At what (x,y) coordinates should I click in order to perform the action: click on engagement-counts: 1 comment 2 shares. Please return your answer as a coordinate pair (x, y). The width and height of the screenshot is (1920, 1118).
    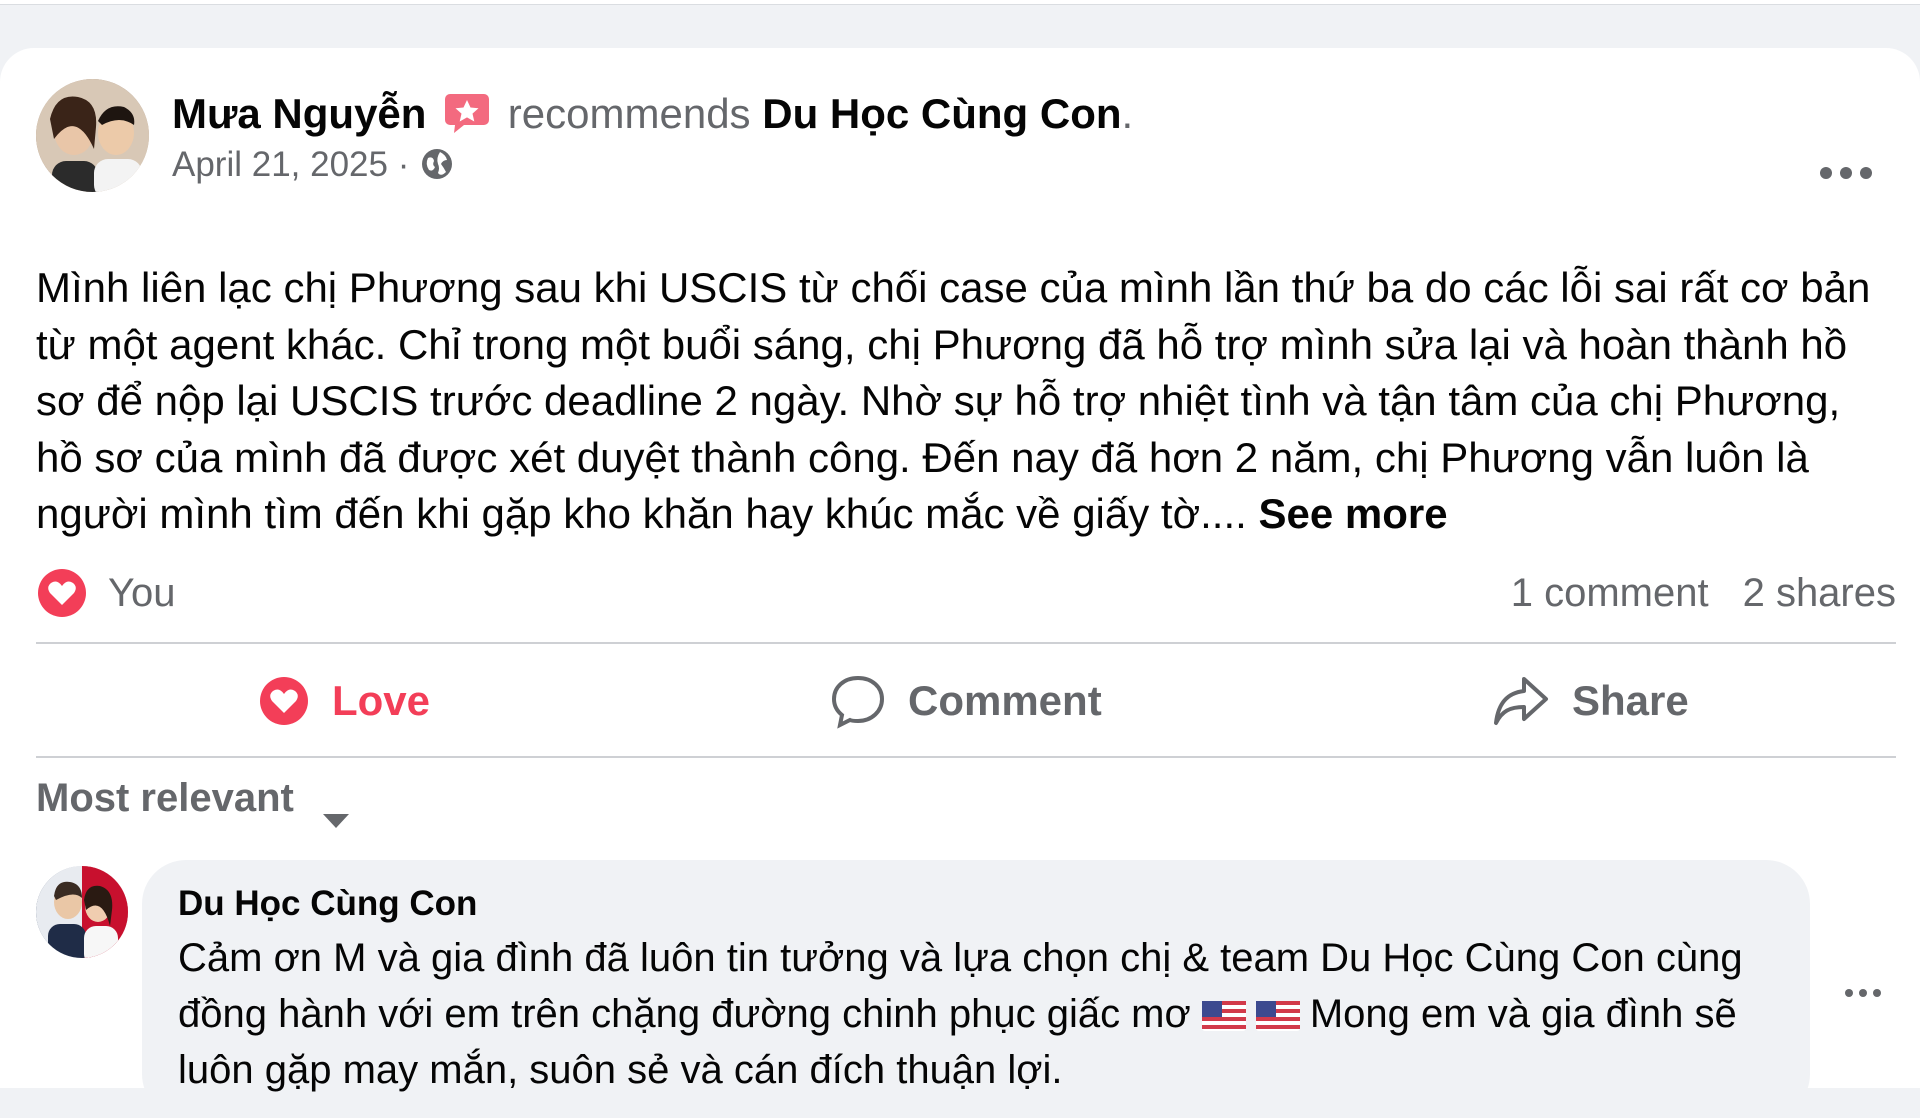
    Looking at the image, I should click on (1703, 593).